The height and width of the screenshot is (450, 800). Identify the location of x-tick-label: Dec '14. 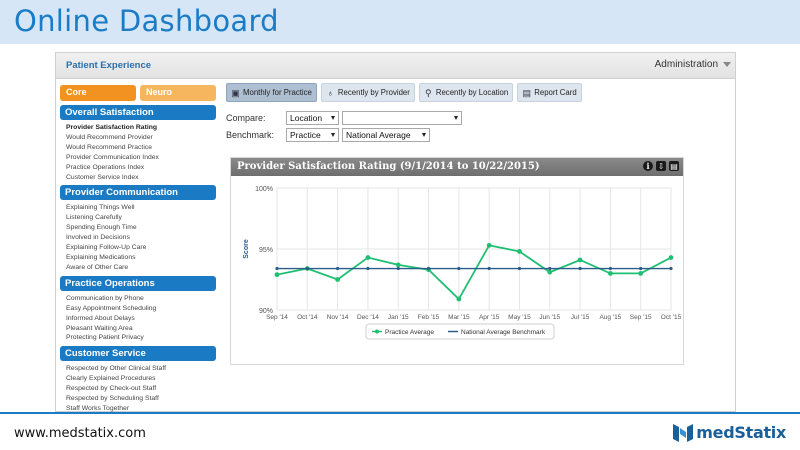
(368, 317).